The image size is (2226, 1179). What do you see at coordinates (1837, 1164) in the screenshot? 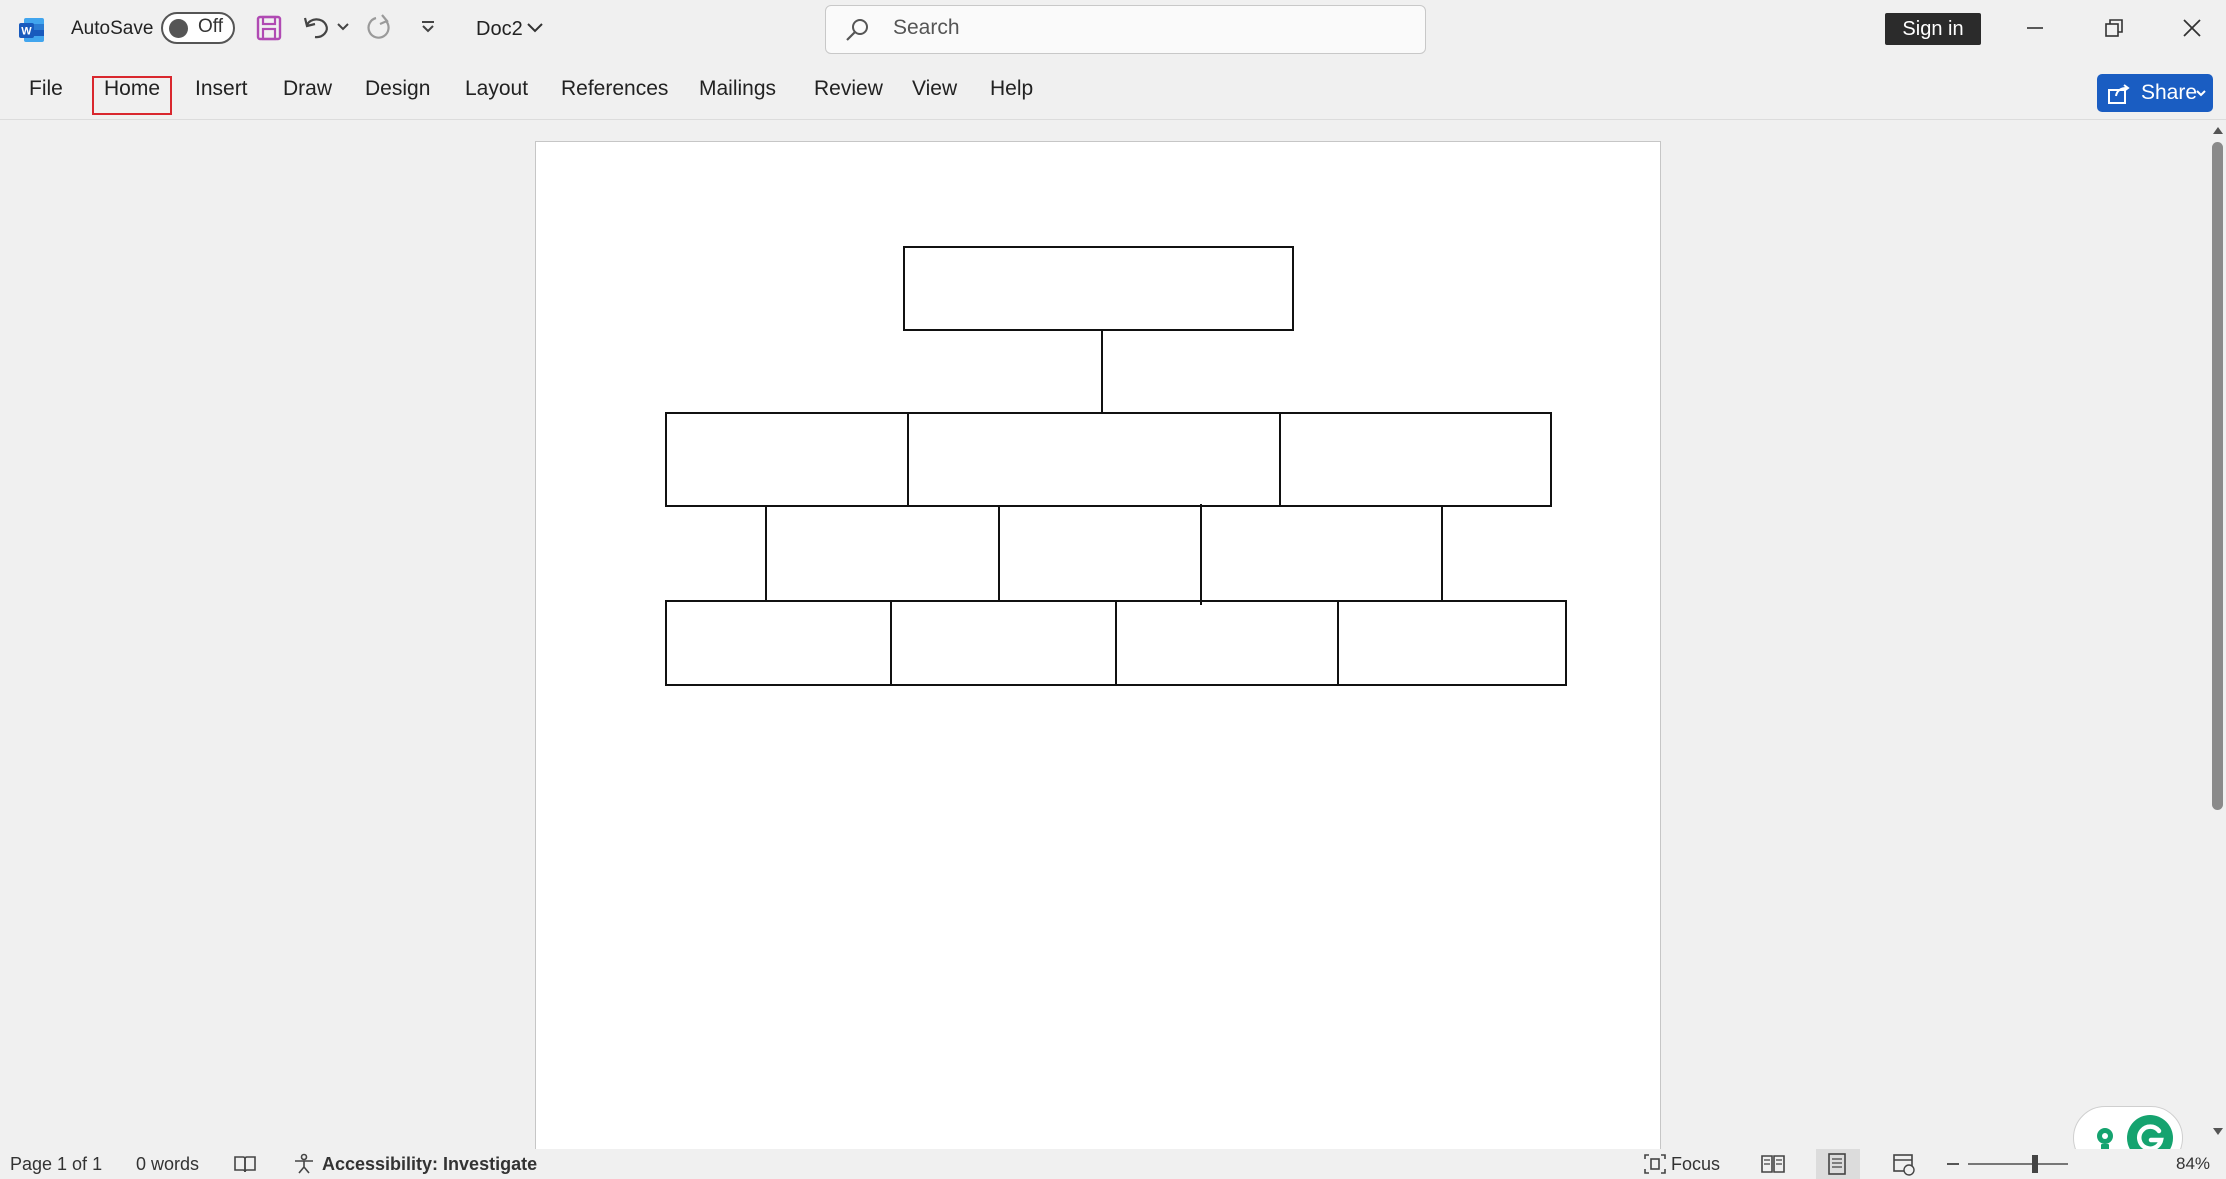
I see `print-layout-icon` at bounding box center [1837, 1164].